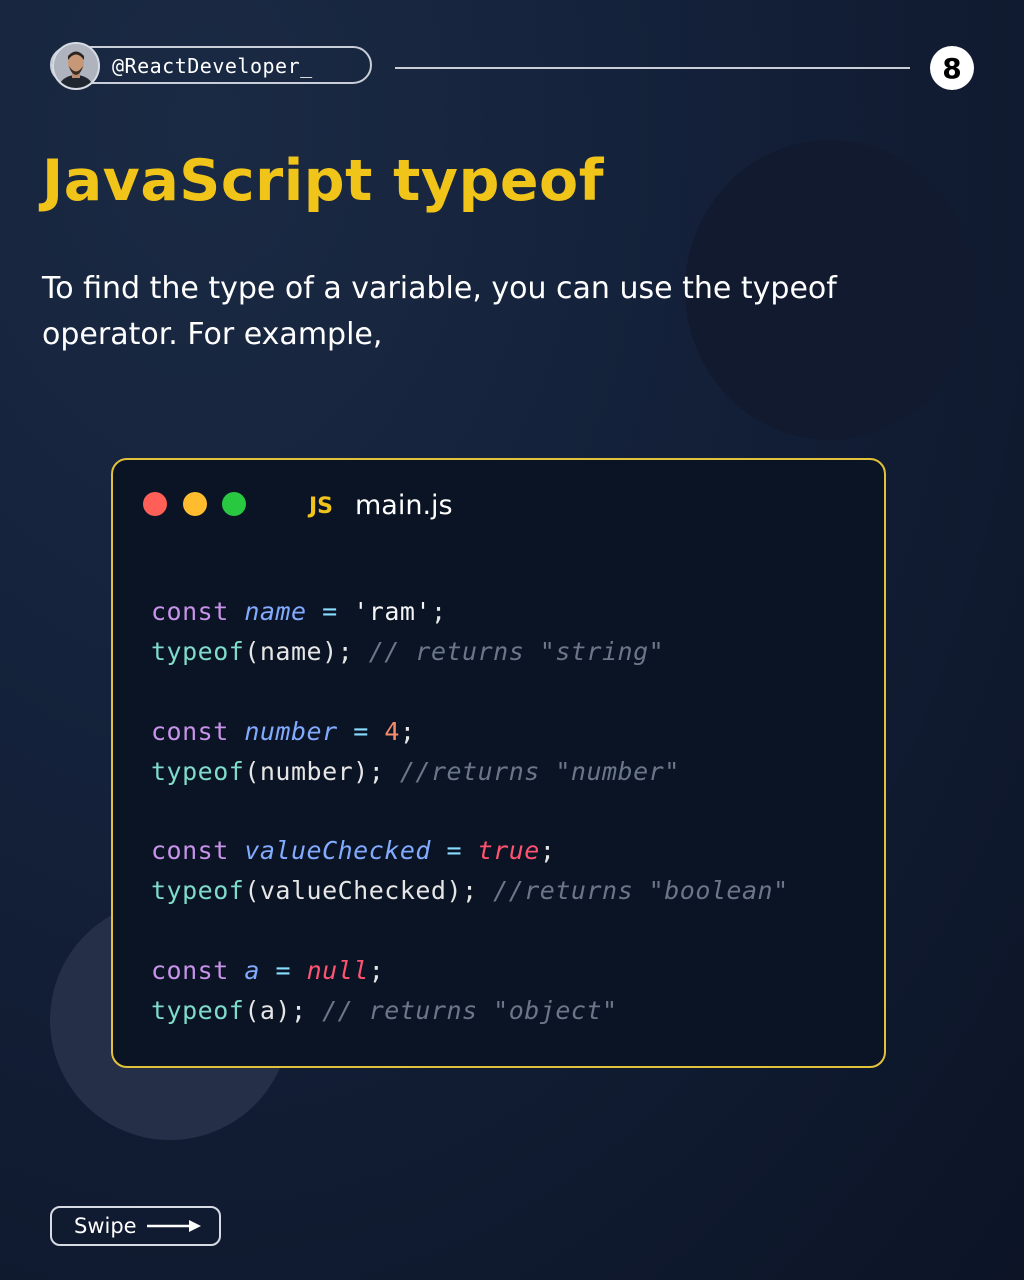 Image resolution: width=1024 pixels, height=1280 pixels. I want to click on javascript-icon: JS, so click(321, 506).